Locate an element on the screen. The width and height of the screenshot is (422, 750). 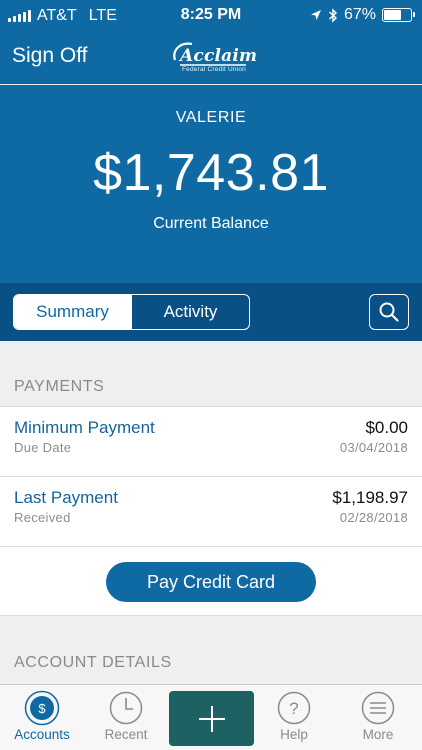
battery-icon is located at coordinates (398, 15).